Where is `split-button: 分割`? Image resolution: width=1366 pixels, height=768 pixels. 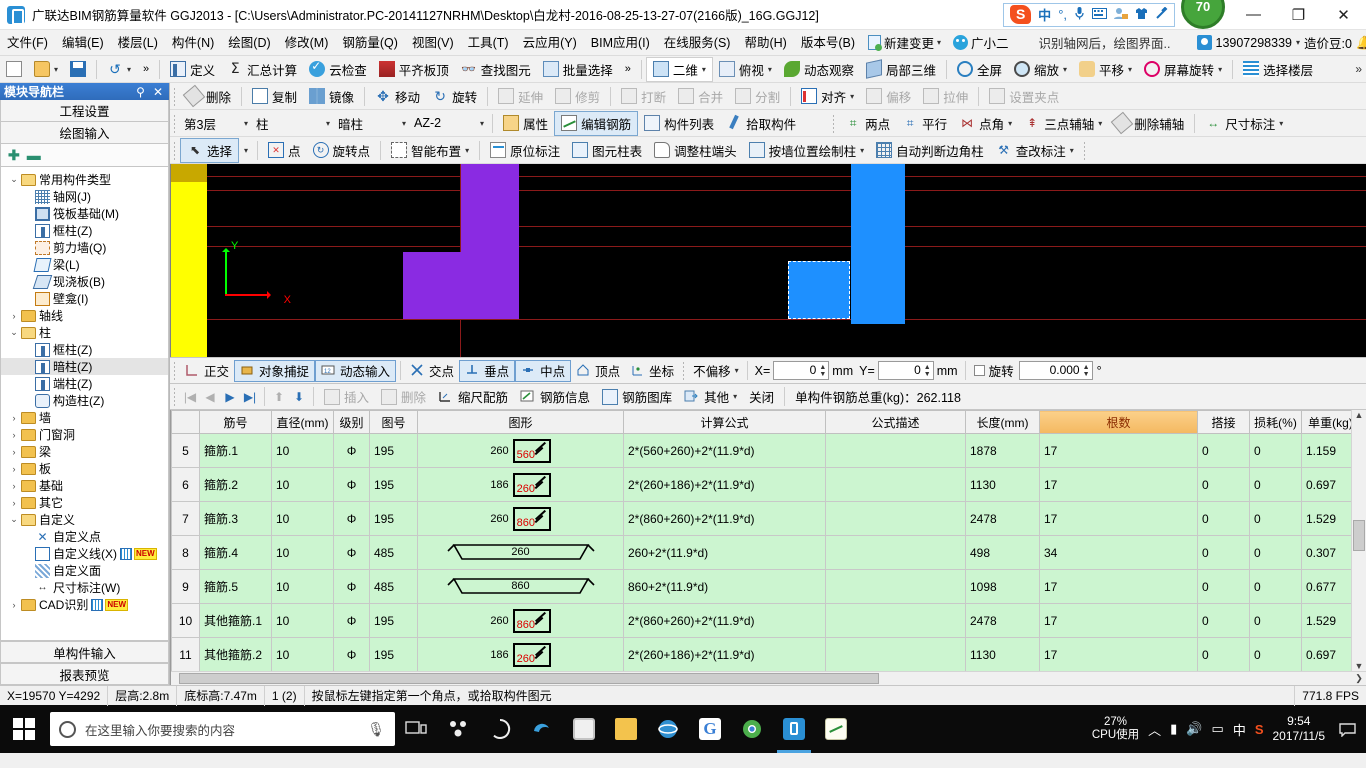 split-button: 分割 is located at coordinates (757, 96).